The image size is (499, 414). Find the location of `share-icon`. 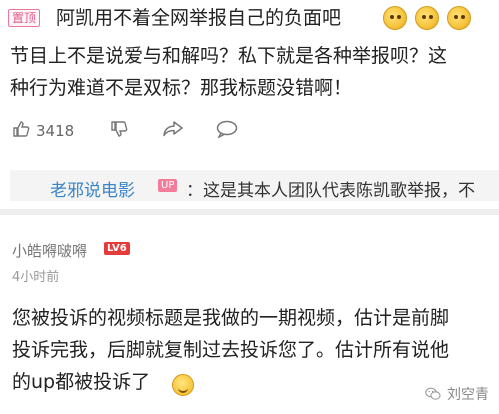

share-icon is located at coordinates (173, 129).